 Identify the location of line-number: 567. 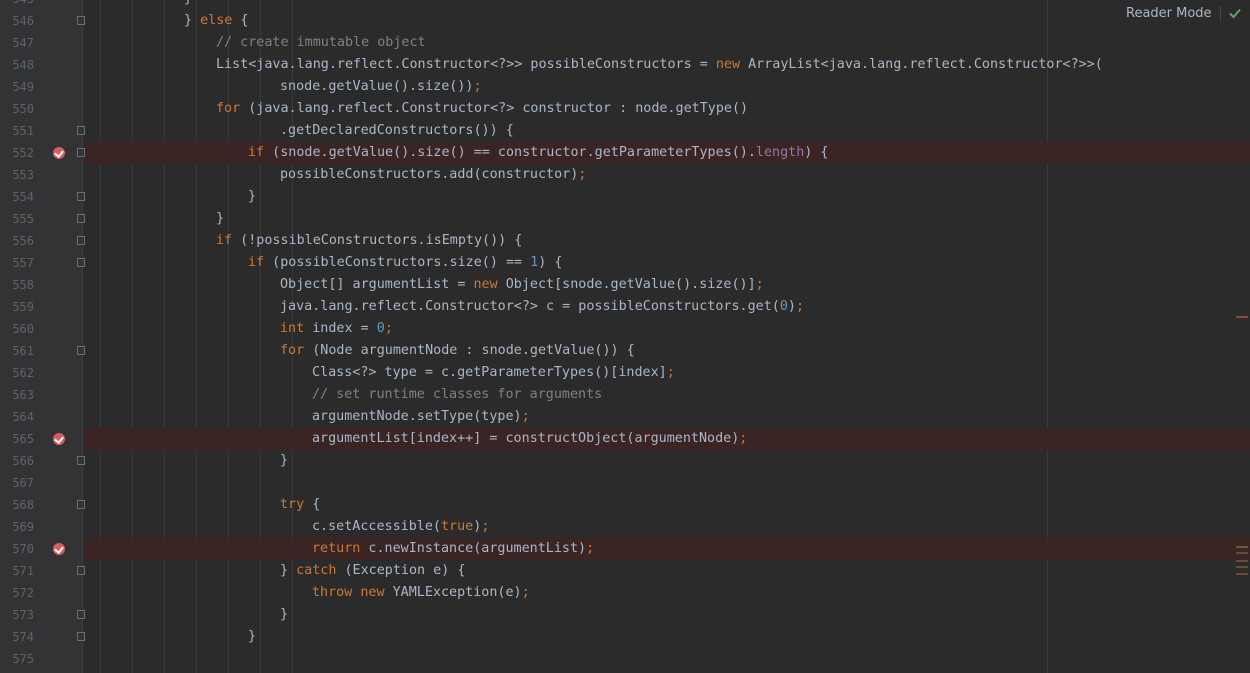
(17, 483).